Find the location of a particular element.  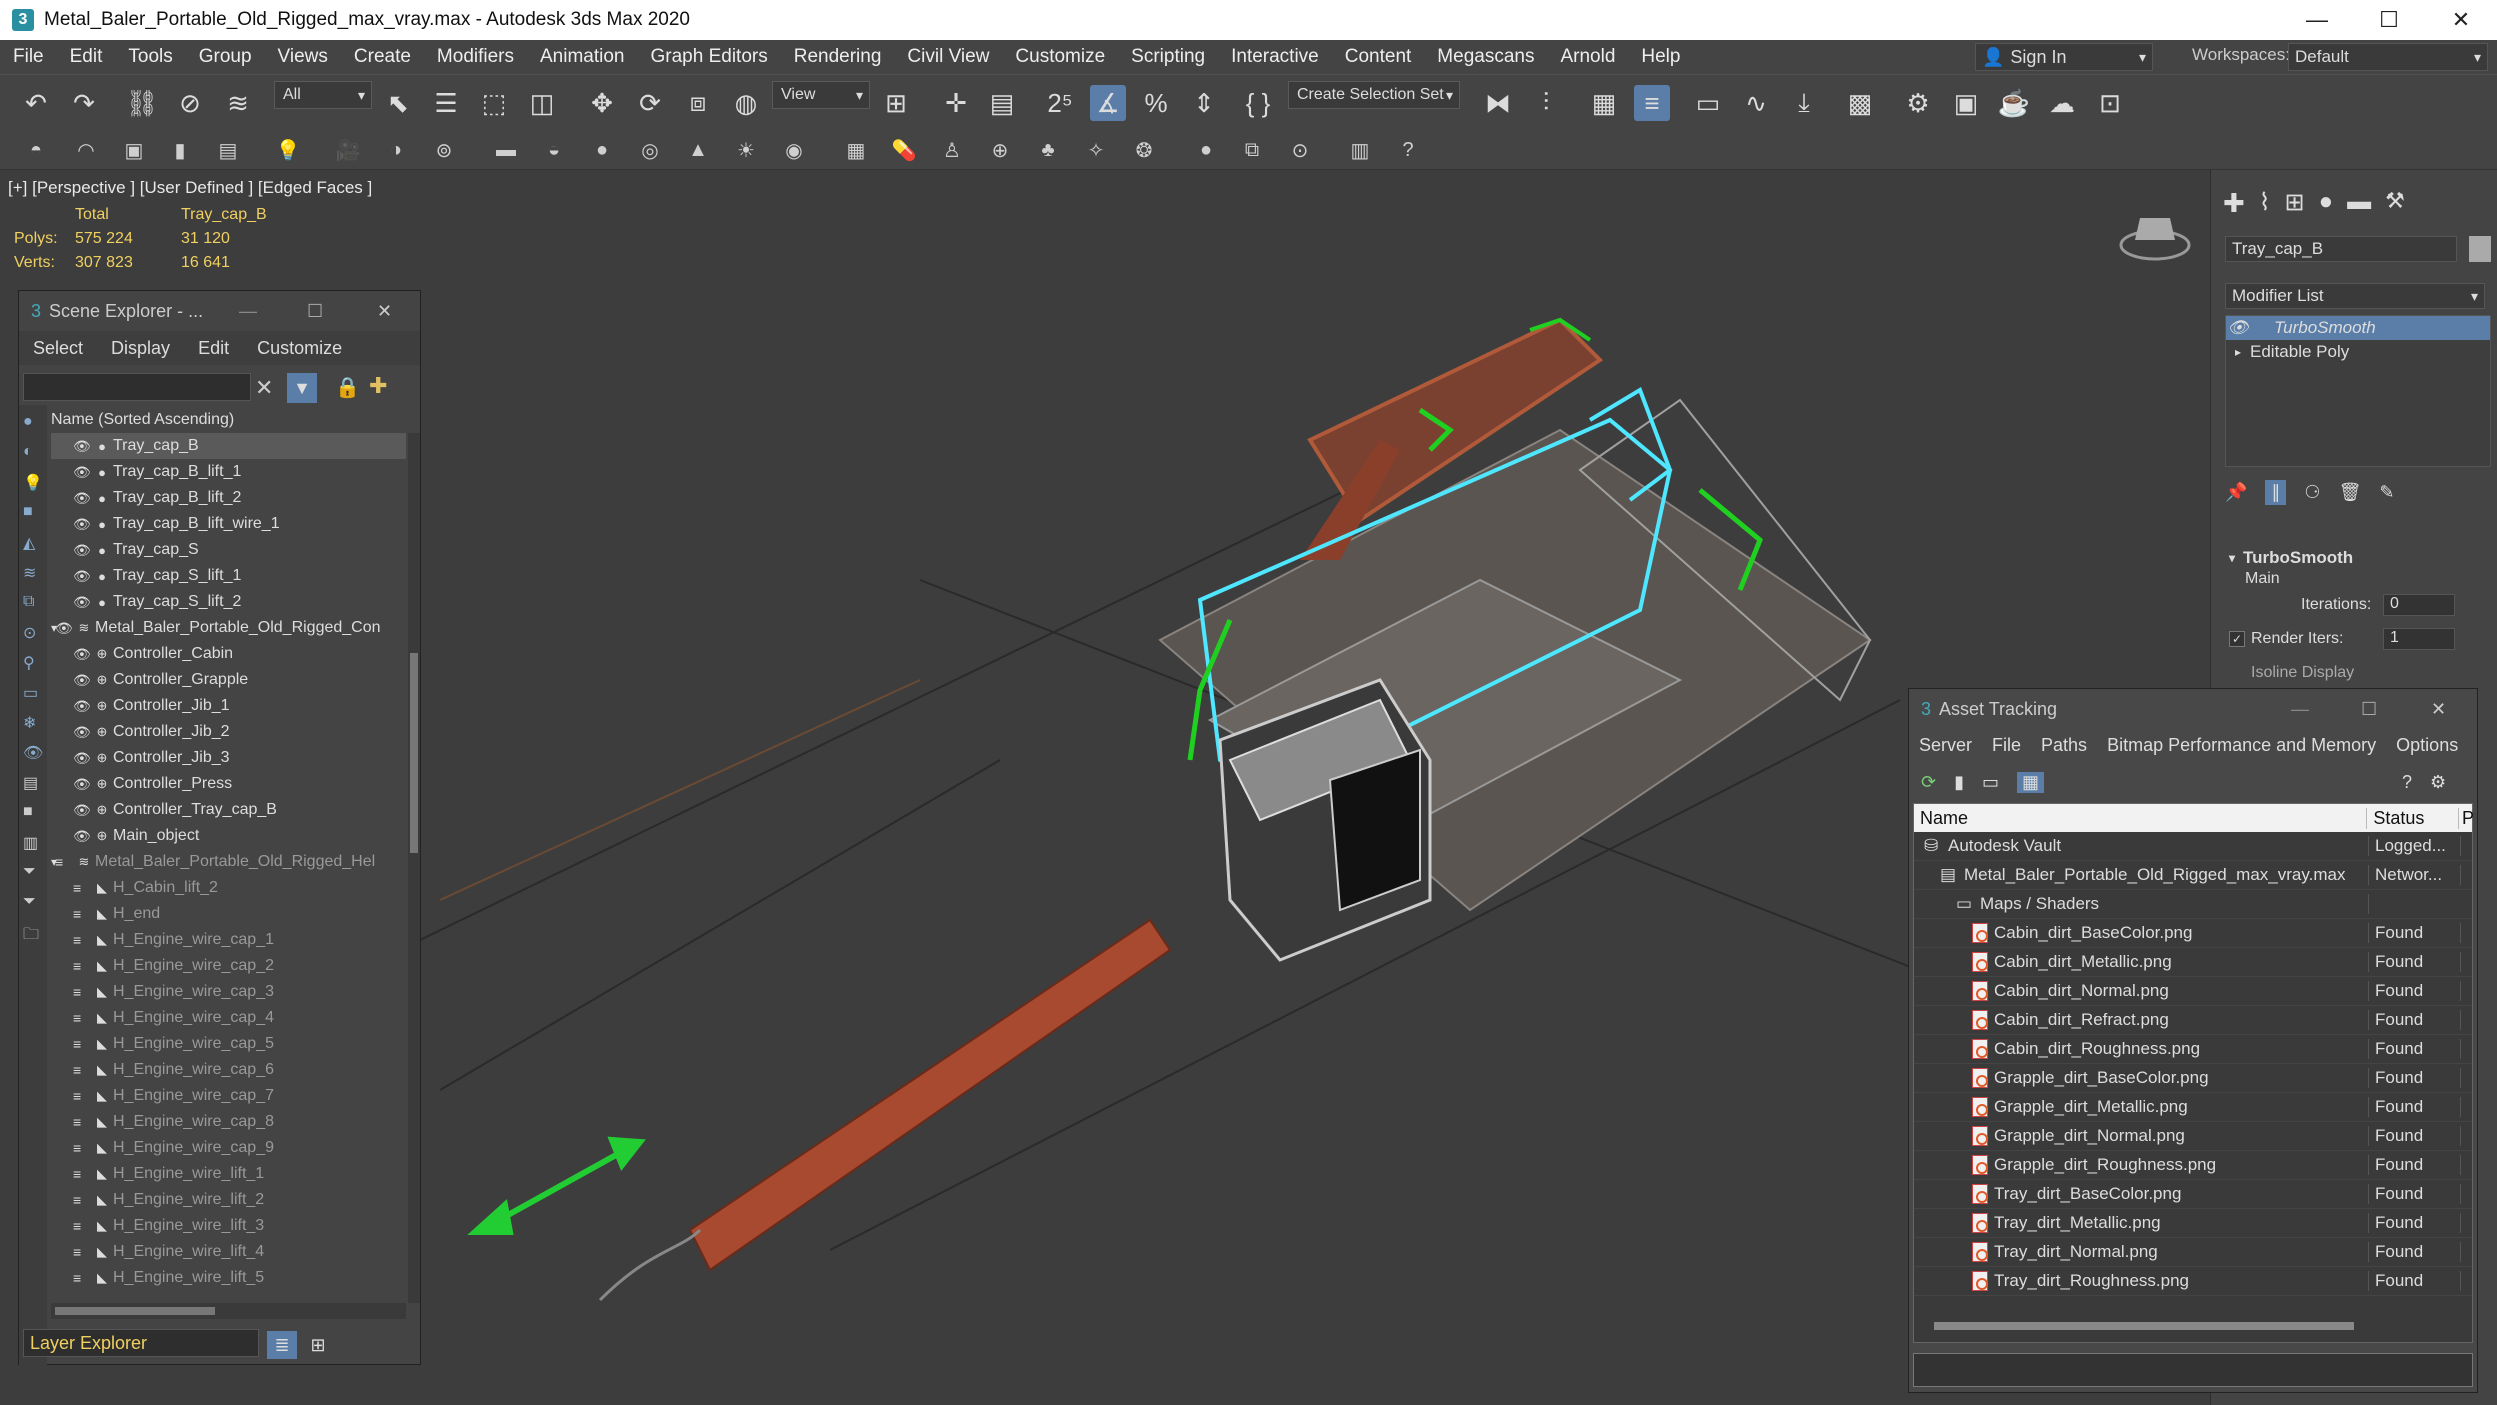

display-invert-icon: ▥ is located at coordinates (30, 843).